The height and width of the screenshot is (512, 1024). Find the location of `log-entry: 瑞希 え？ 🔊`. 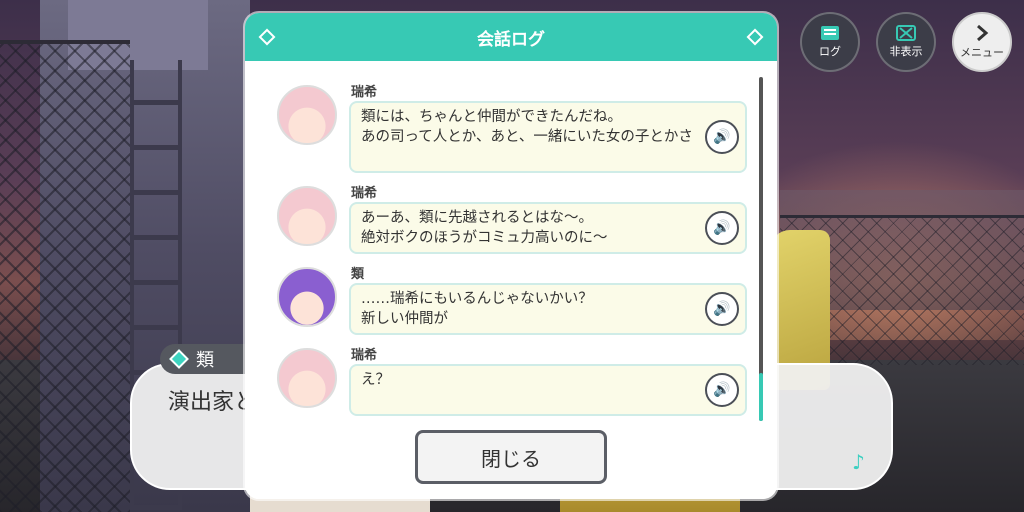

log-entry: 瑞希 え？ 🔊 is located at coordinates (517, 384).